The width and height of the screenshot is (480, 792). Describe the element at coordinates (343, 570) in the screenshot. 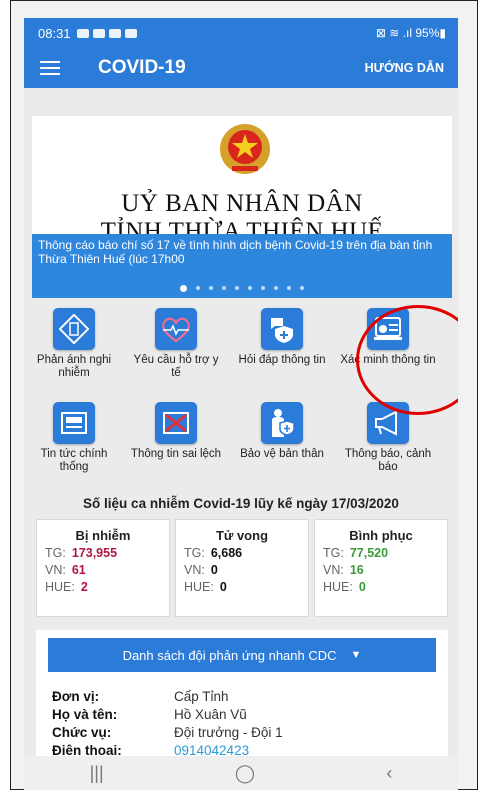

I see `stat-row-vietnam: VN: 16` at that location.